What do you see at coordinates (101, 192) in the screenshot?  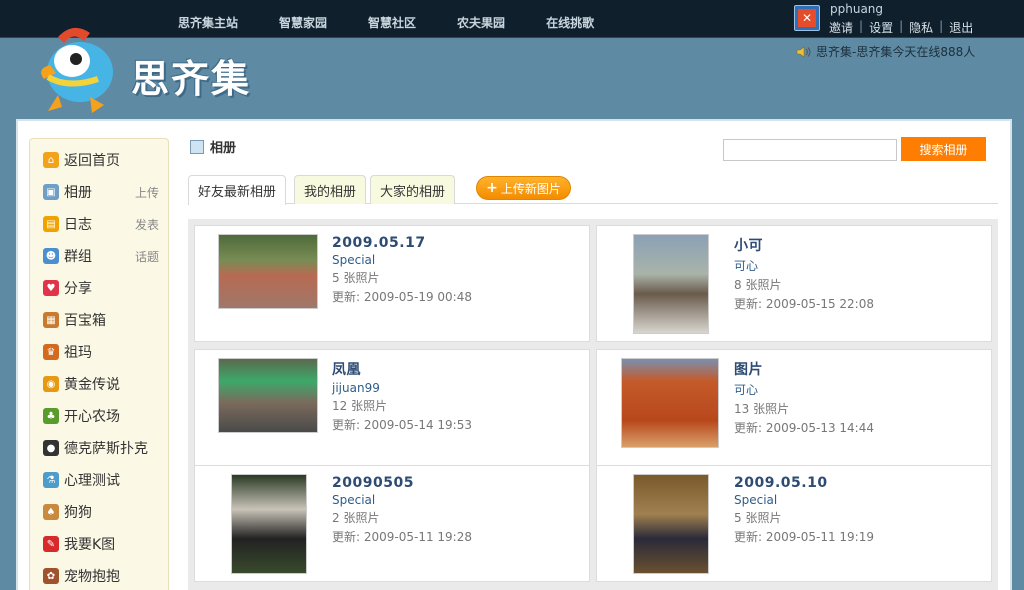 I see `sidebar-item-1: ▣ 相册 上传` at bounding box center [101, 192].